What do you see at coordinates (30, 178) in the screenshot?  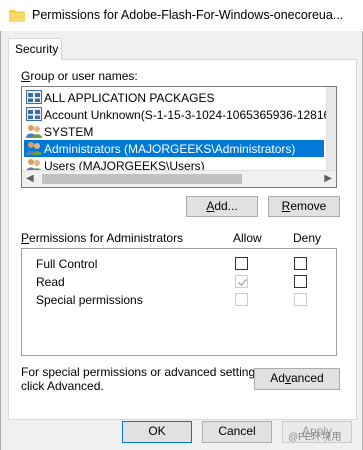 I see `scroll-left-icon: ◀` at bounding box center [30, 178].